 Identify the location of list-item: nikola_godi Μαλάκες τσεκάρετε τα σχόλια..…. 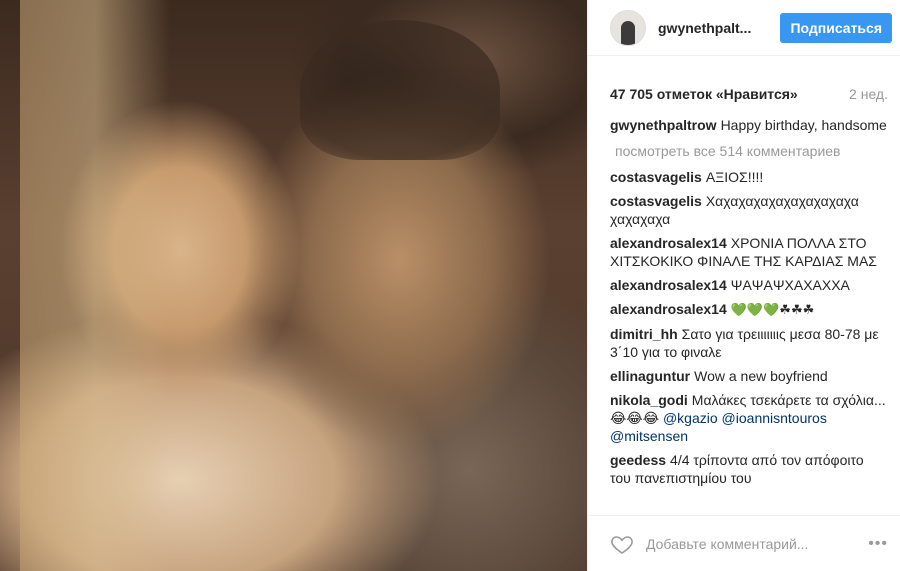
(749, 418).